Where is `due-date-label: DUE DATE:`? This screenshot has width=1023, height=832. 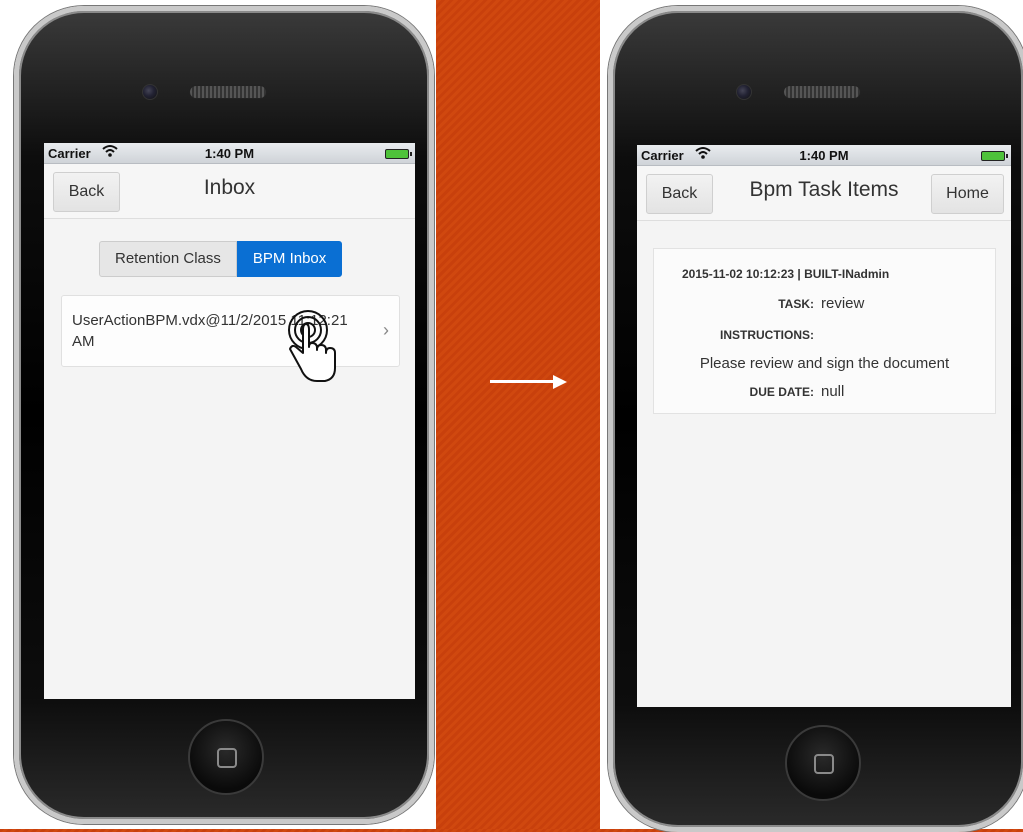 due-date-label: DUE DATE: is located at coordinates (781, 392).